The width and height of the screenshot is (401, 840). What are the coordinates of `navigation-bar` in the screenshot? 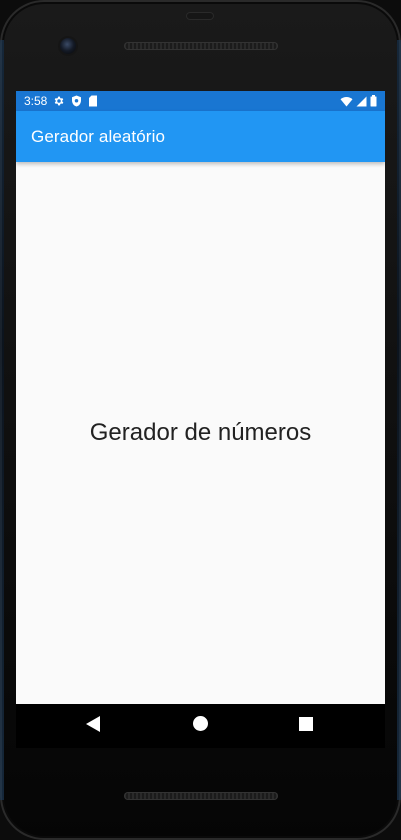 It's located at (200, 726).